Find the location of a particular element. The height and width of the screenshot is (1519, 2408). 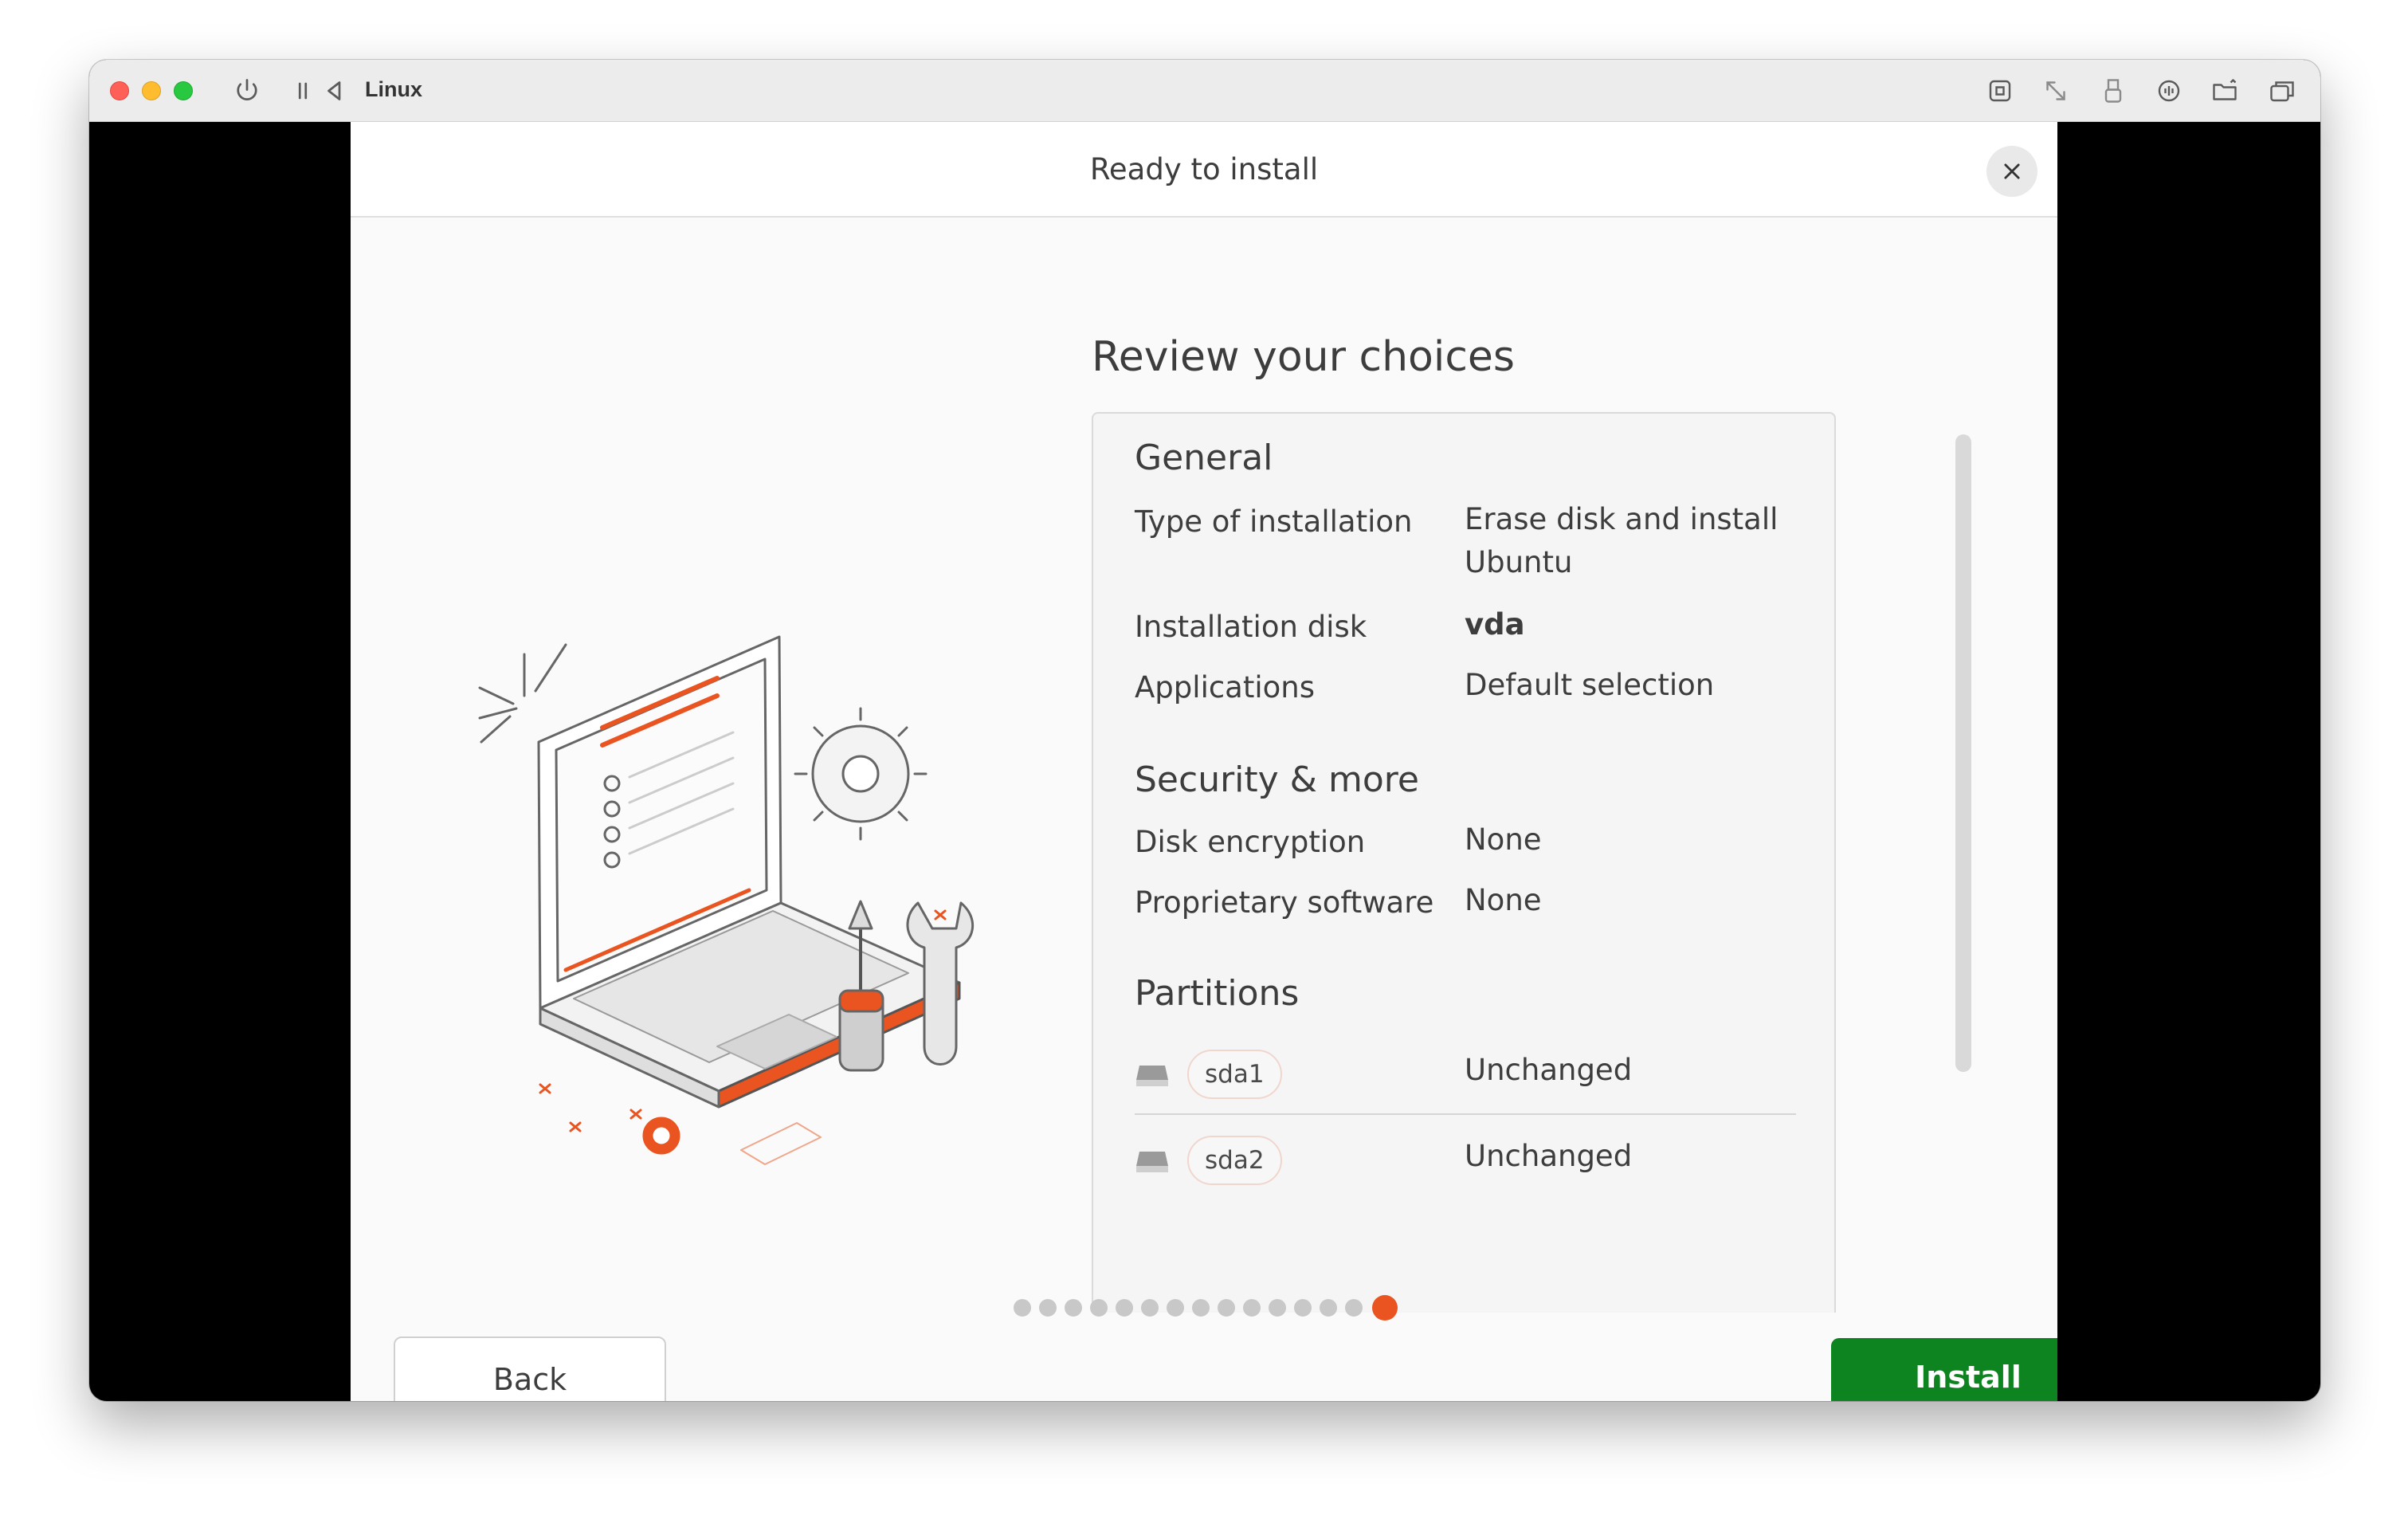

shared-folder-icon is located at coordinates (2224, 91).